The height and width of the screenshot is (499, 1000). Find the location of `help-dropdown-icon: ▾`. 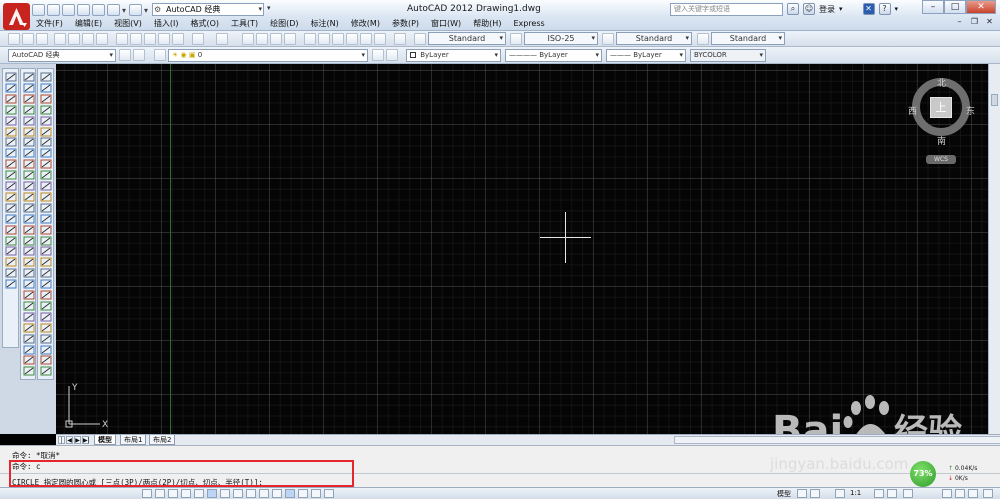

help-dropdown-icon: ▾ is located at coordinates (897, 9).